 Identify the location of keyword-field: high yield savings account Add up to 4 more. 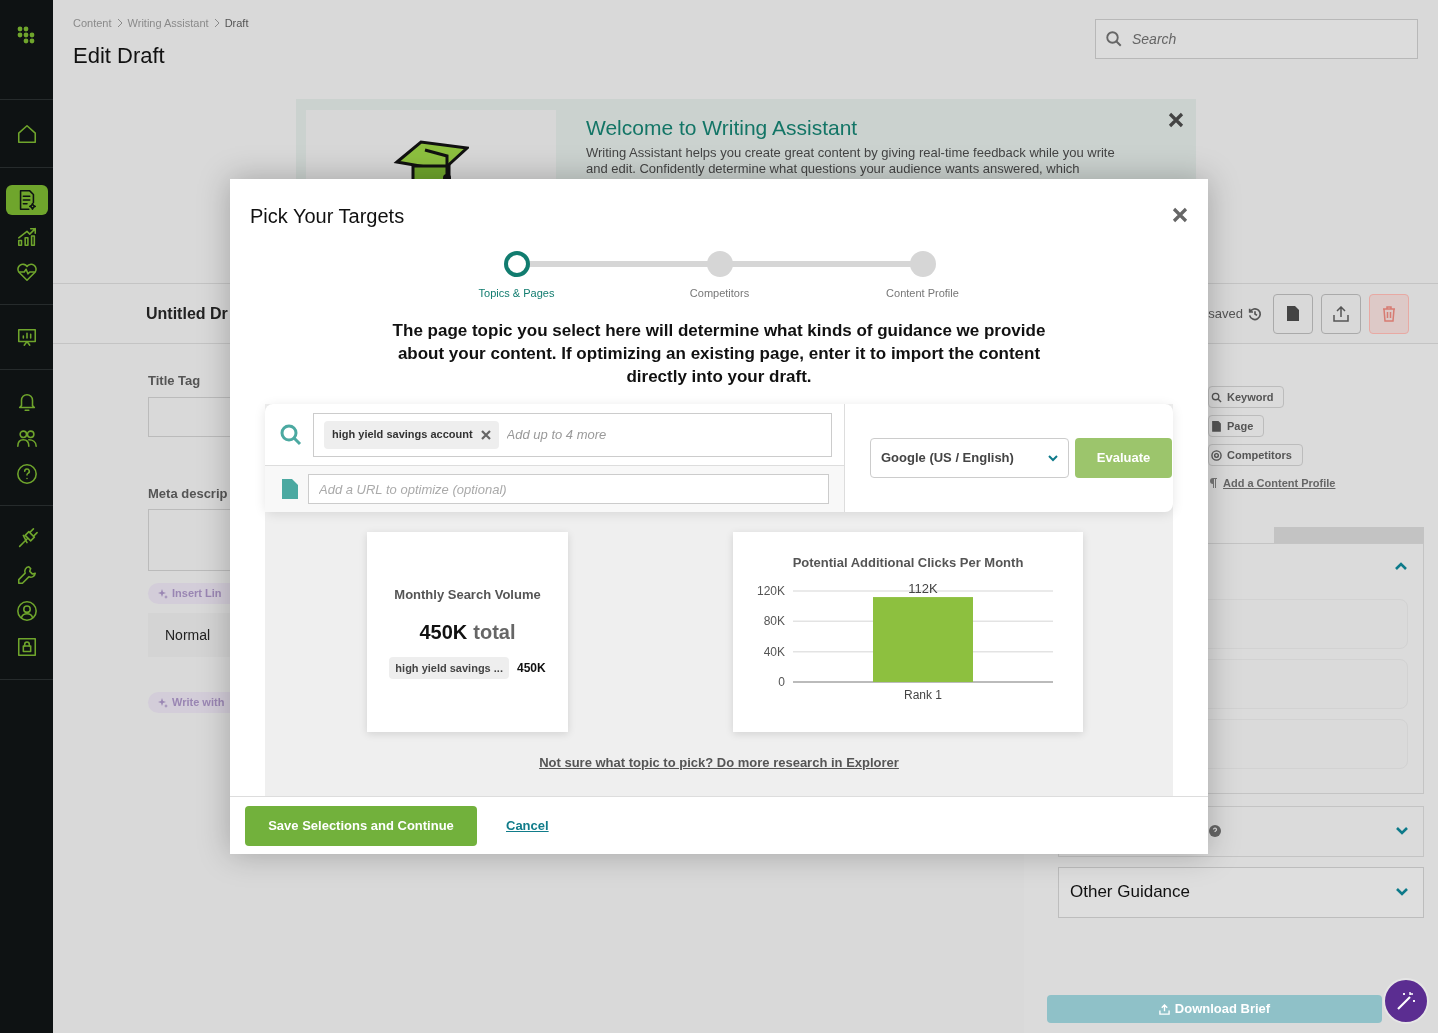
(572, 434).